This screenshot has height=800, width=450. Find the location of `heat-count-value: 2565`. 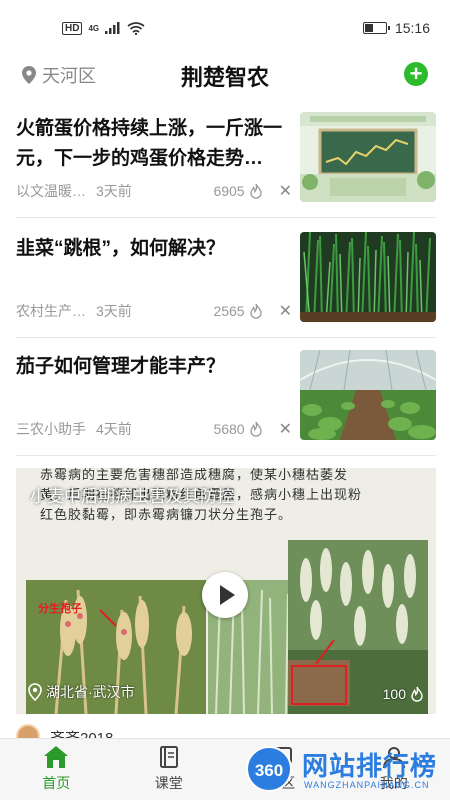

heat-count-value: 2565 is located at coordinates (229, 311).